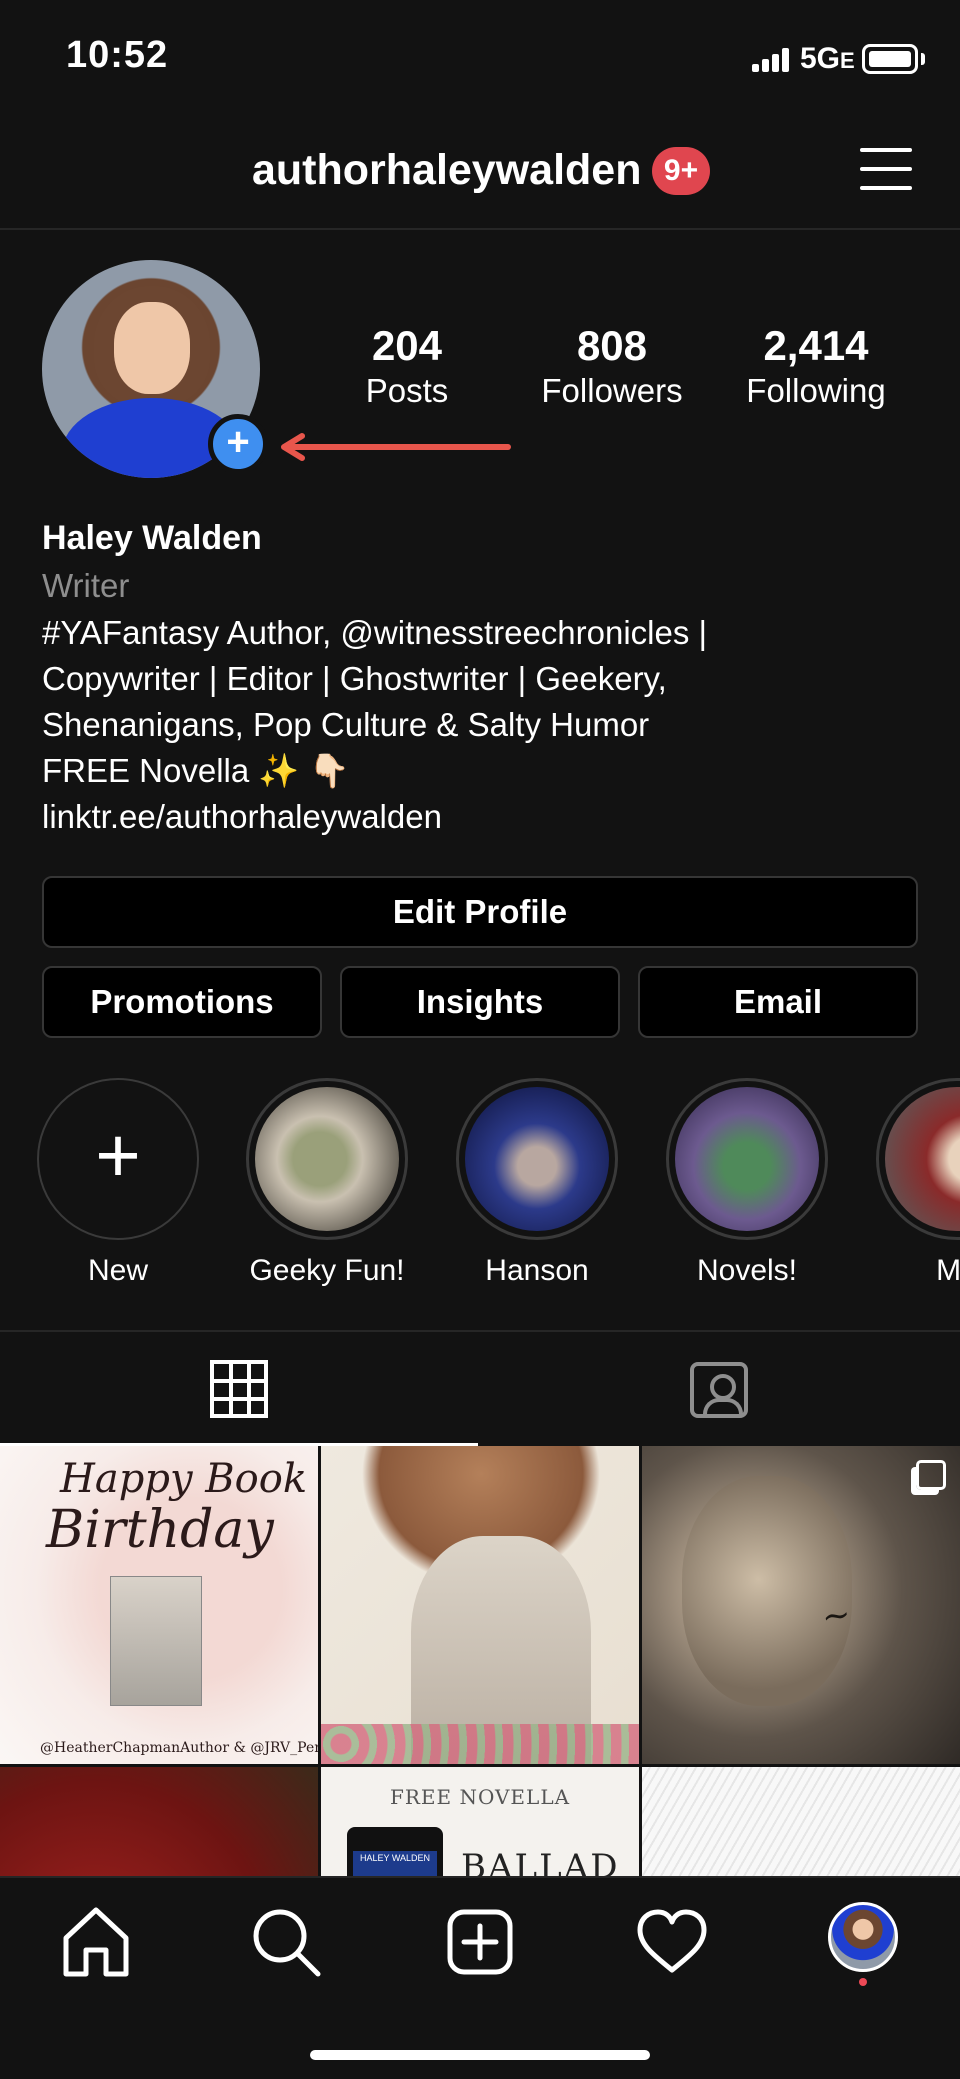 The height and width of the screenshot is (2079, 960). Describe the element at coordinates (890, 59) in the screenshot. I see `battery-icon` at that location.